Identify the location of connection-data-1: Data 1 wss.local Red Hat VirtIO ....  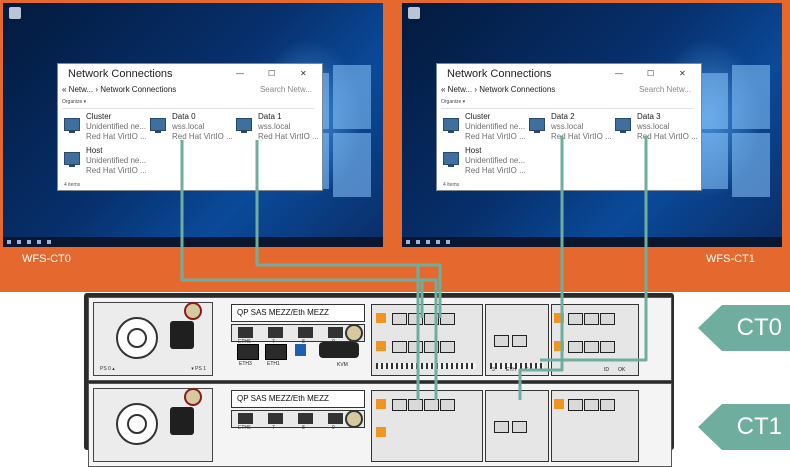
(279, 131).